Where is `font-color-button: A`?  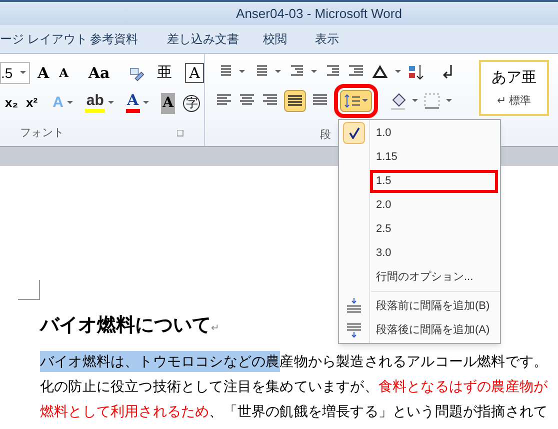
font-color-button: A is located at coordinates (133, 103).